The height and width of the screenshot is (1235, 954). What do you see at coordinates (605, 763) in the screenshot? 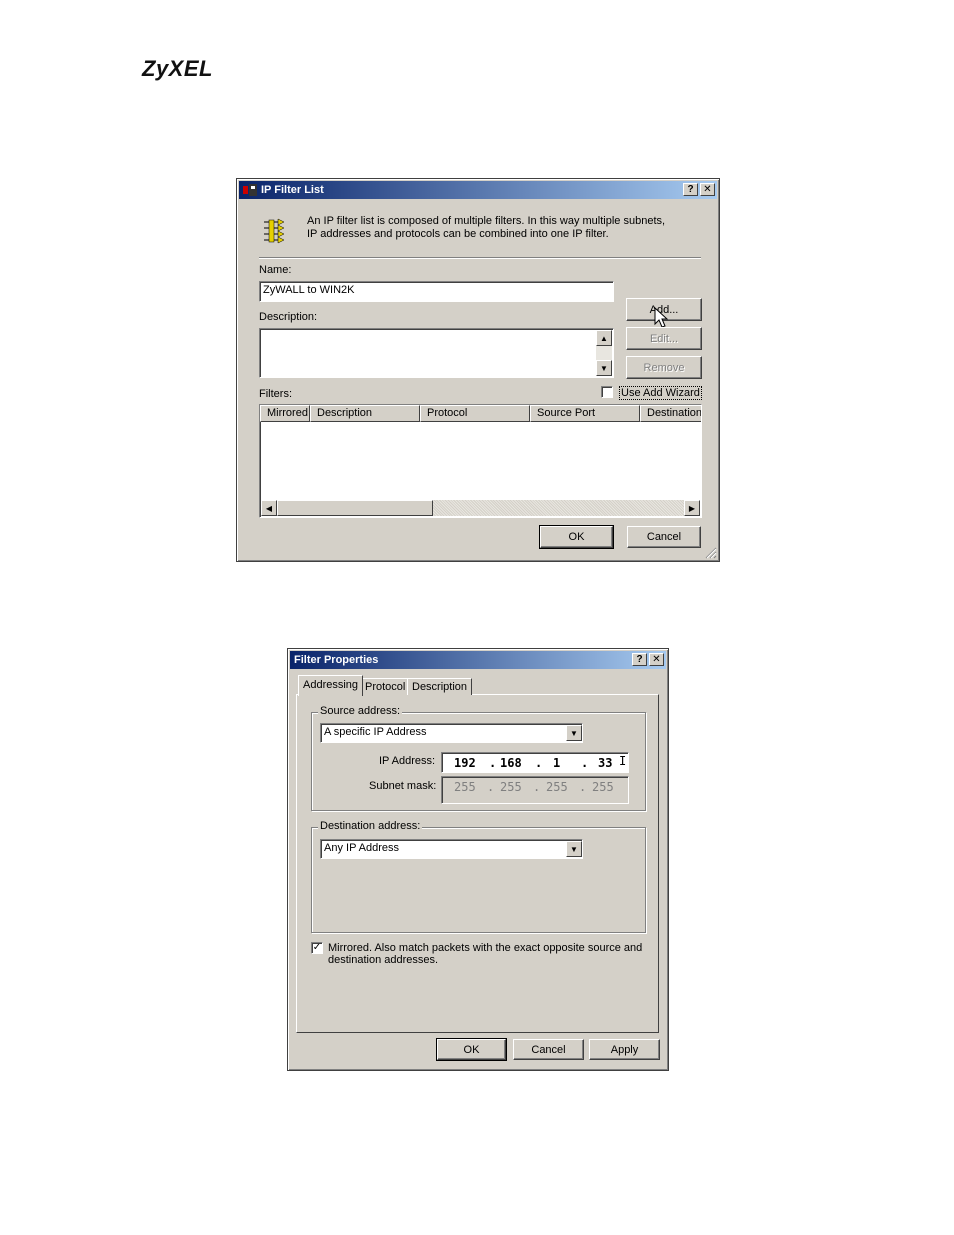
I see `ip-octet-4: 33` at bounding box center [605, 763].